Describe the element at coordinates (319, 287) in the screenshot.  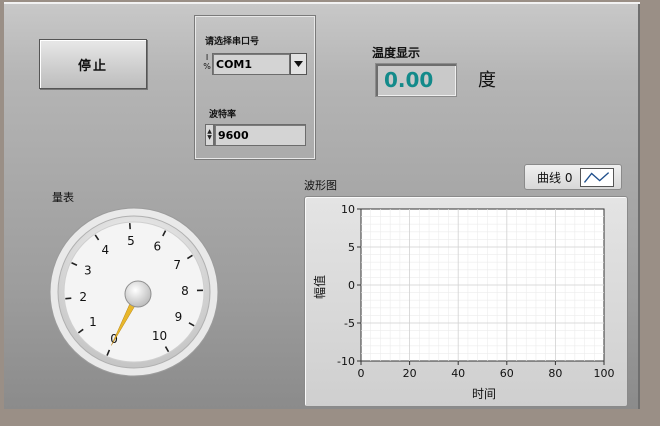
I see `y-axis-label: 幅值` at that location.